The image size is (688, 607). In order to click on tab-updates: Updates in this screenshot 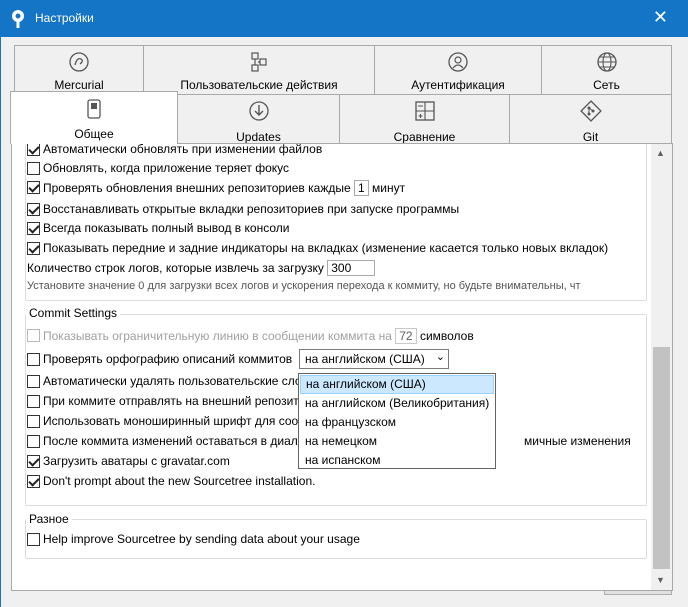, I will do `click(258, 119)`.